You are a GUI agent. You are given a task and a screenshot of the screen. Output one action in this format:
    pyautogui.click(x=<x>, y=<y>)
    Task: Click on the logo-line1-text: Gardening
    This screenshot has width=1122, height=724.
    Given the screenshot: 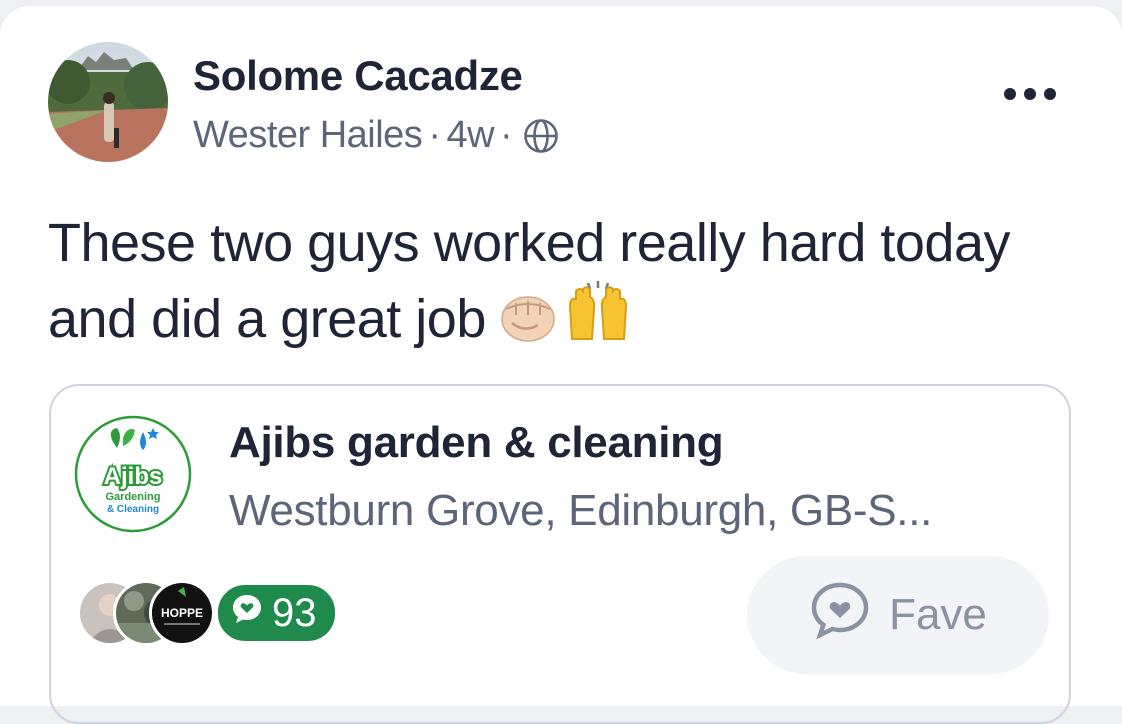 What is the action you would take?
    pyautogui.click(x=132, y=497)
    